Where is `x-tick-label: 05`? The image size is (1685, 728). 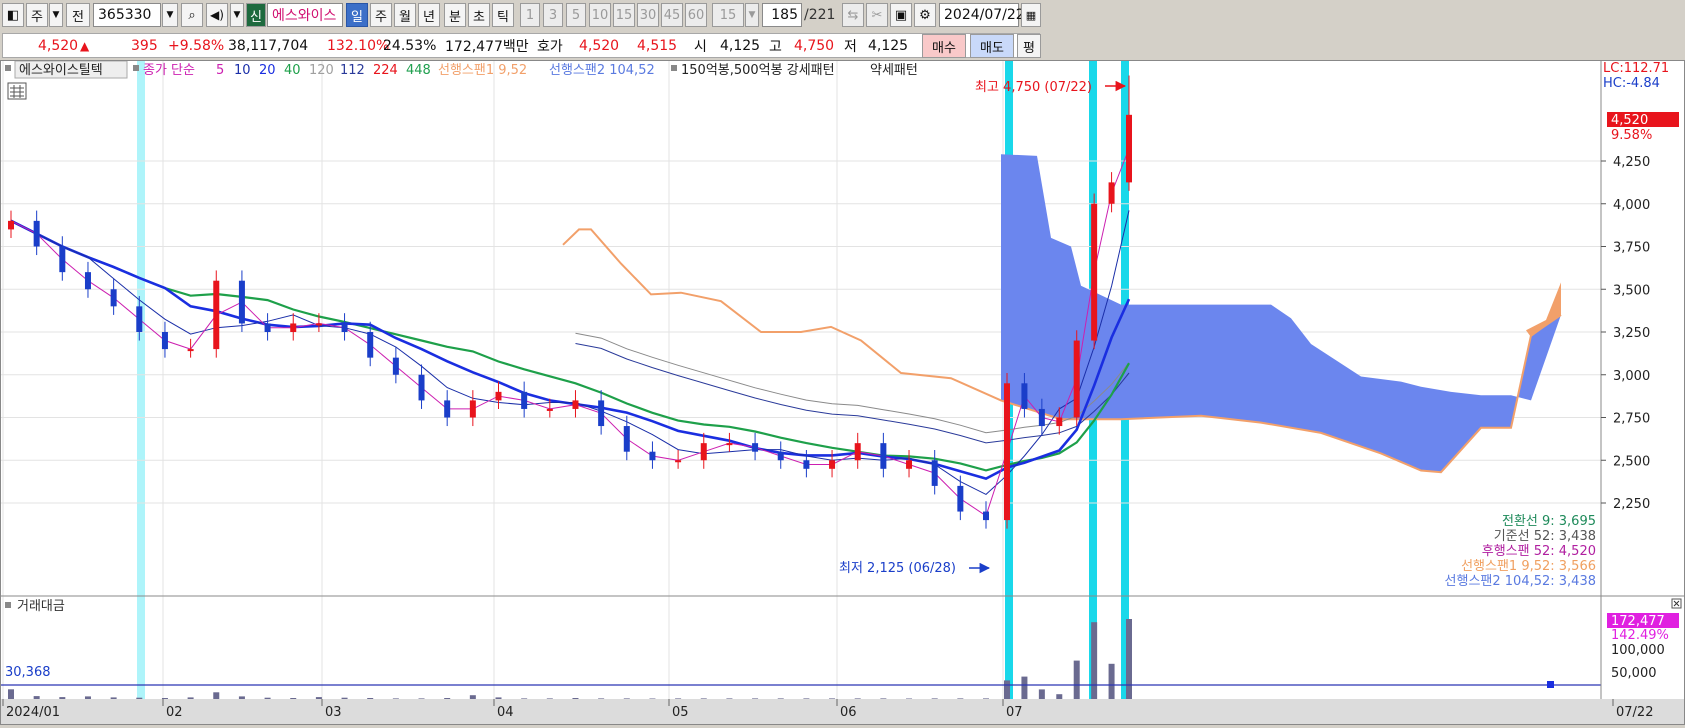
x-tick-label: 05 is located at coordinates (680, 712).